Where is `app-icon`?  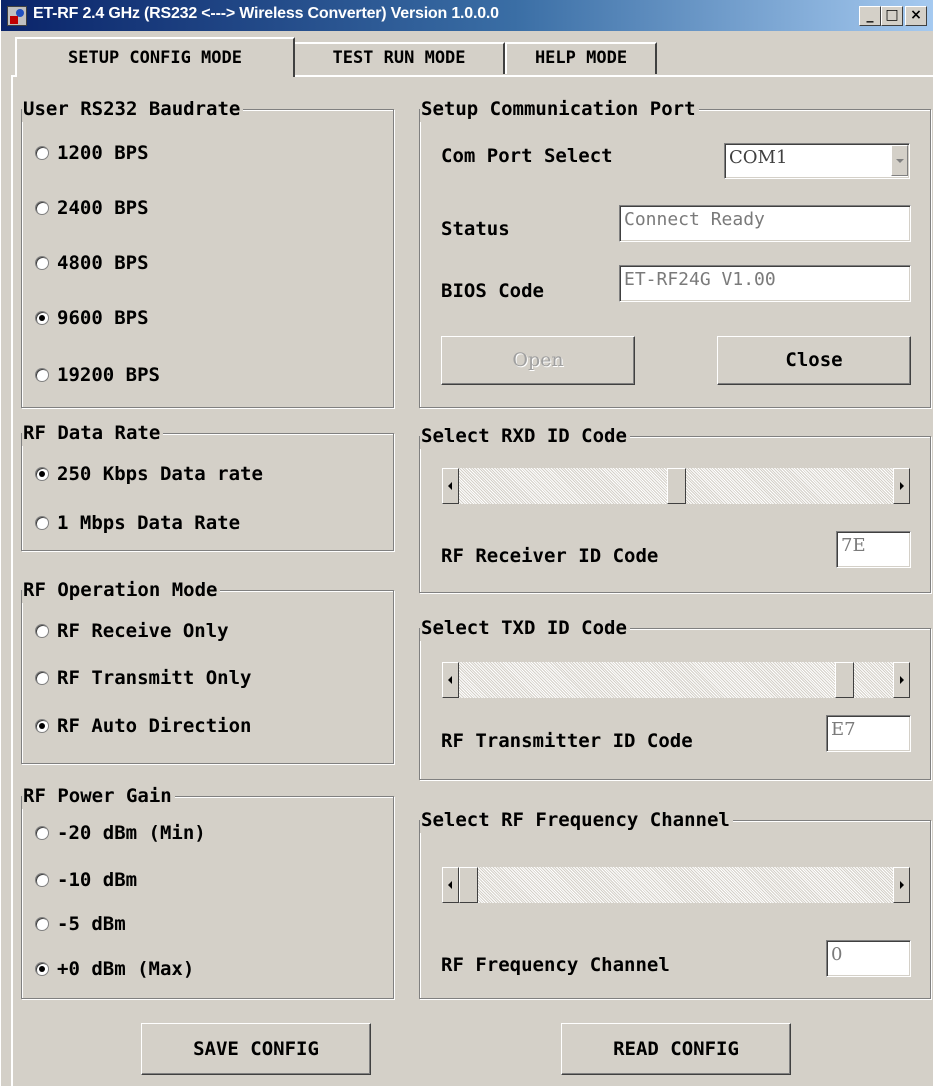 app-icon is located at coordinates (17, 16).